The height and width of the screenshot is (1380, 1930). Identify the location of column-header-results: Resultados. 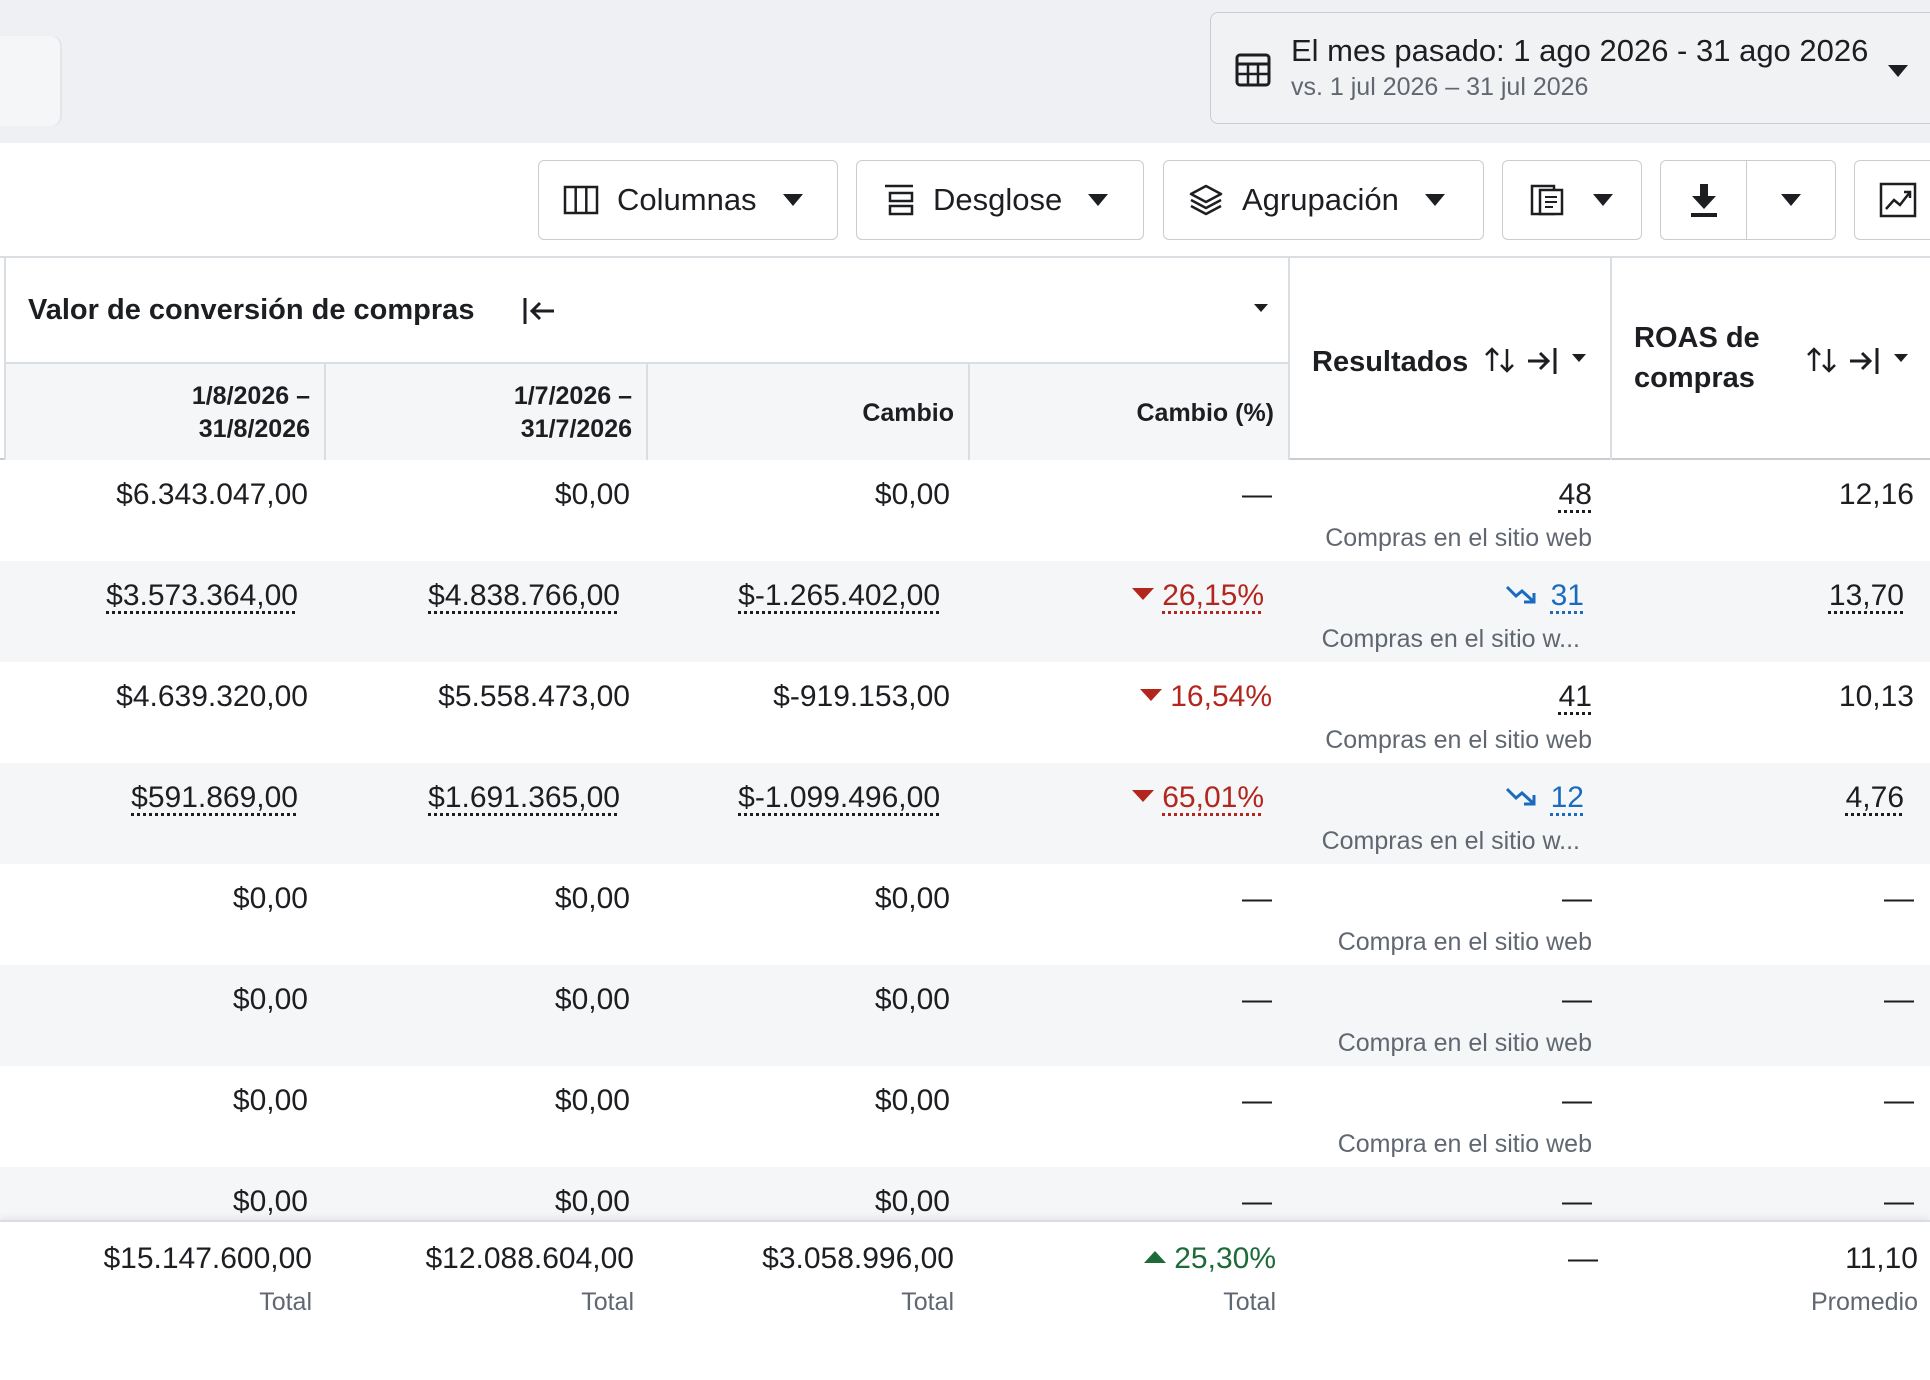
(1451, 359).